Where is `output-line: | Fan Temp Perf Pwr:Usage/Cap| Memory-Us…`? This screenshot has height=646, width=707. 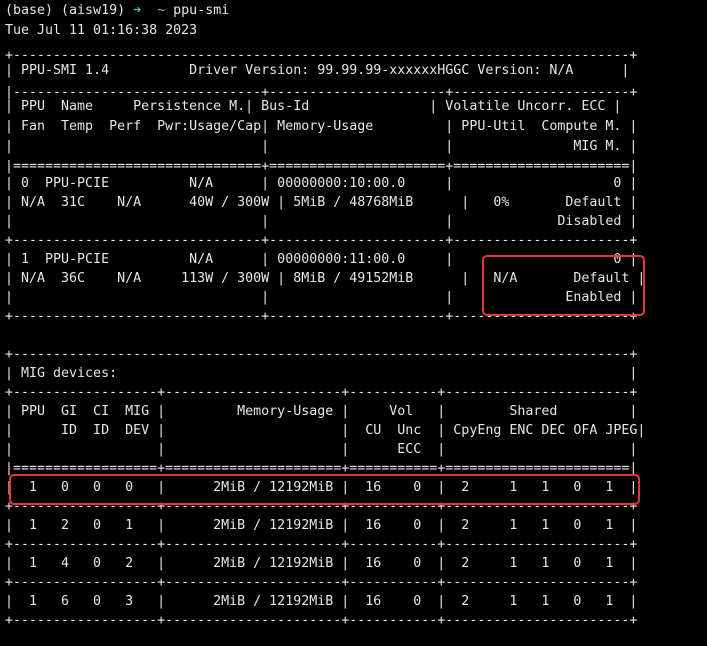
output-line: | Fan Temp Perf Pwr:Usage/Cap| Memory-Us… is located at coordinates (321, 126).